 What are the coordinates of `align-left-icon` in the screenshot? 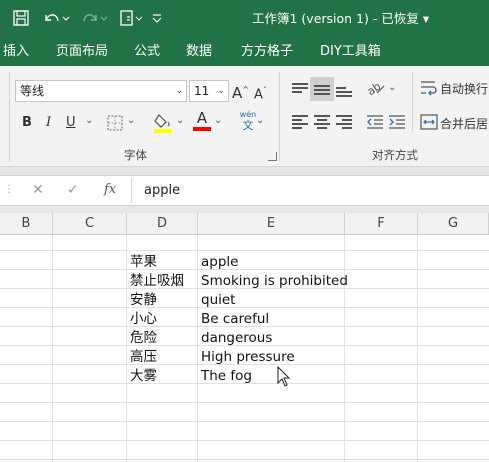 It's located at (300, 122).